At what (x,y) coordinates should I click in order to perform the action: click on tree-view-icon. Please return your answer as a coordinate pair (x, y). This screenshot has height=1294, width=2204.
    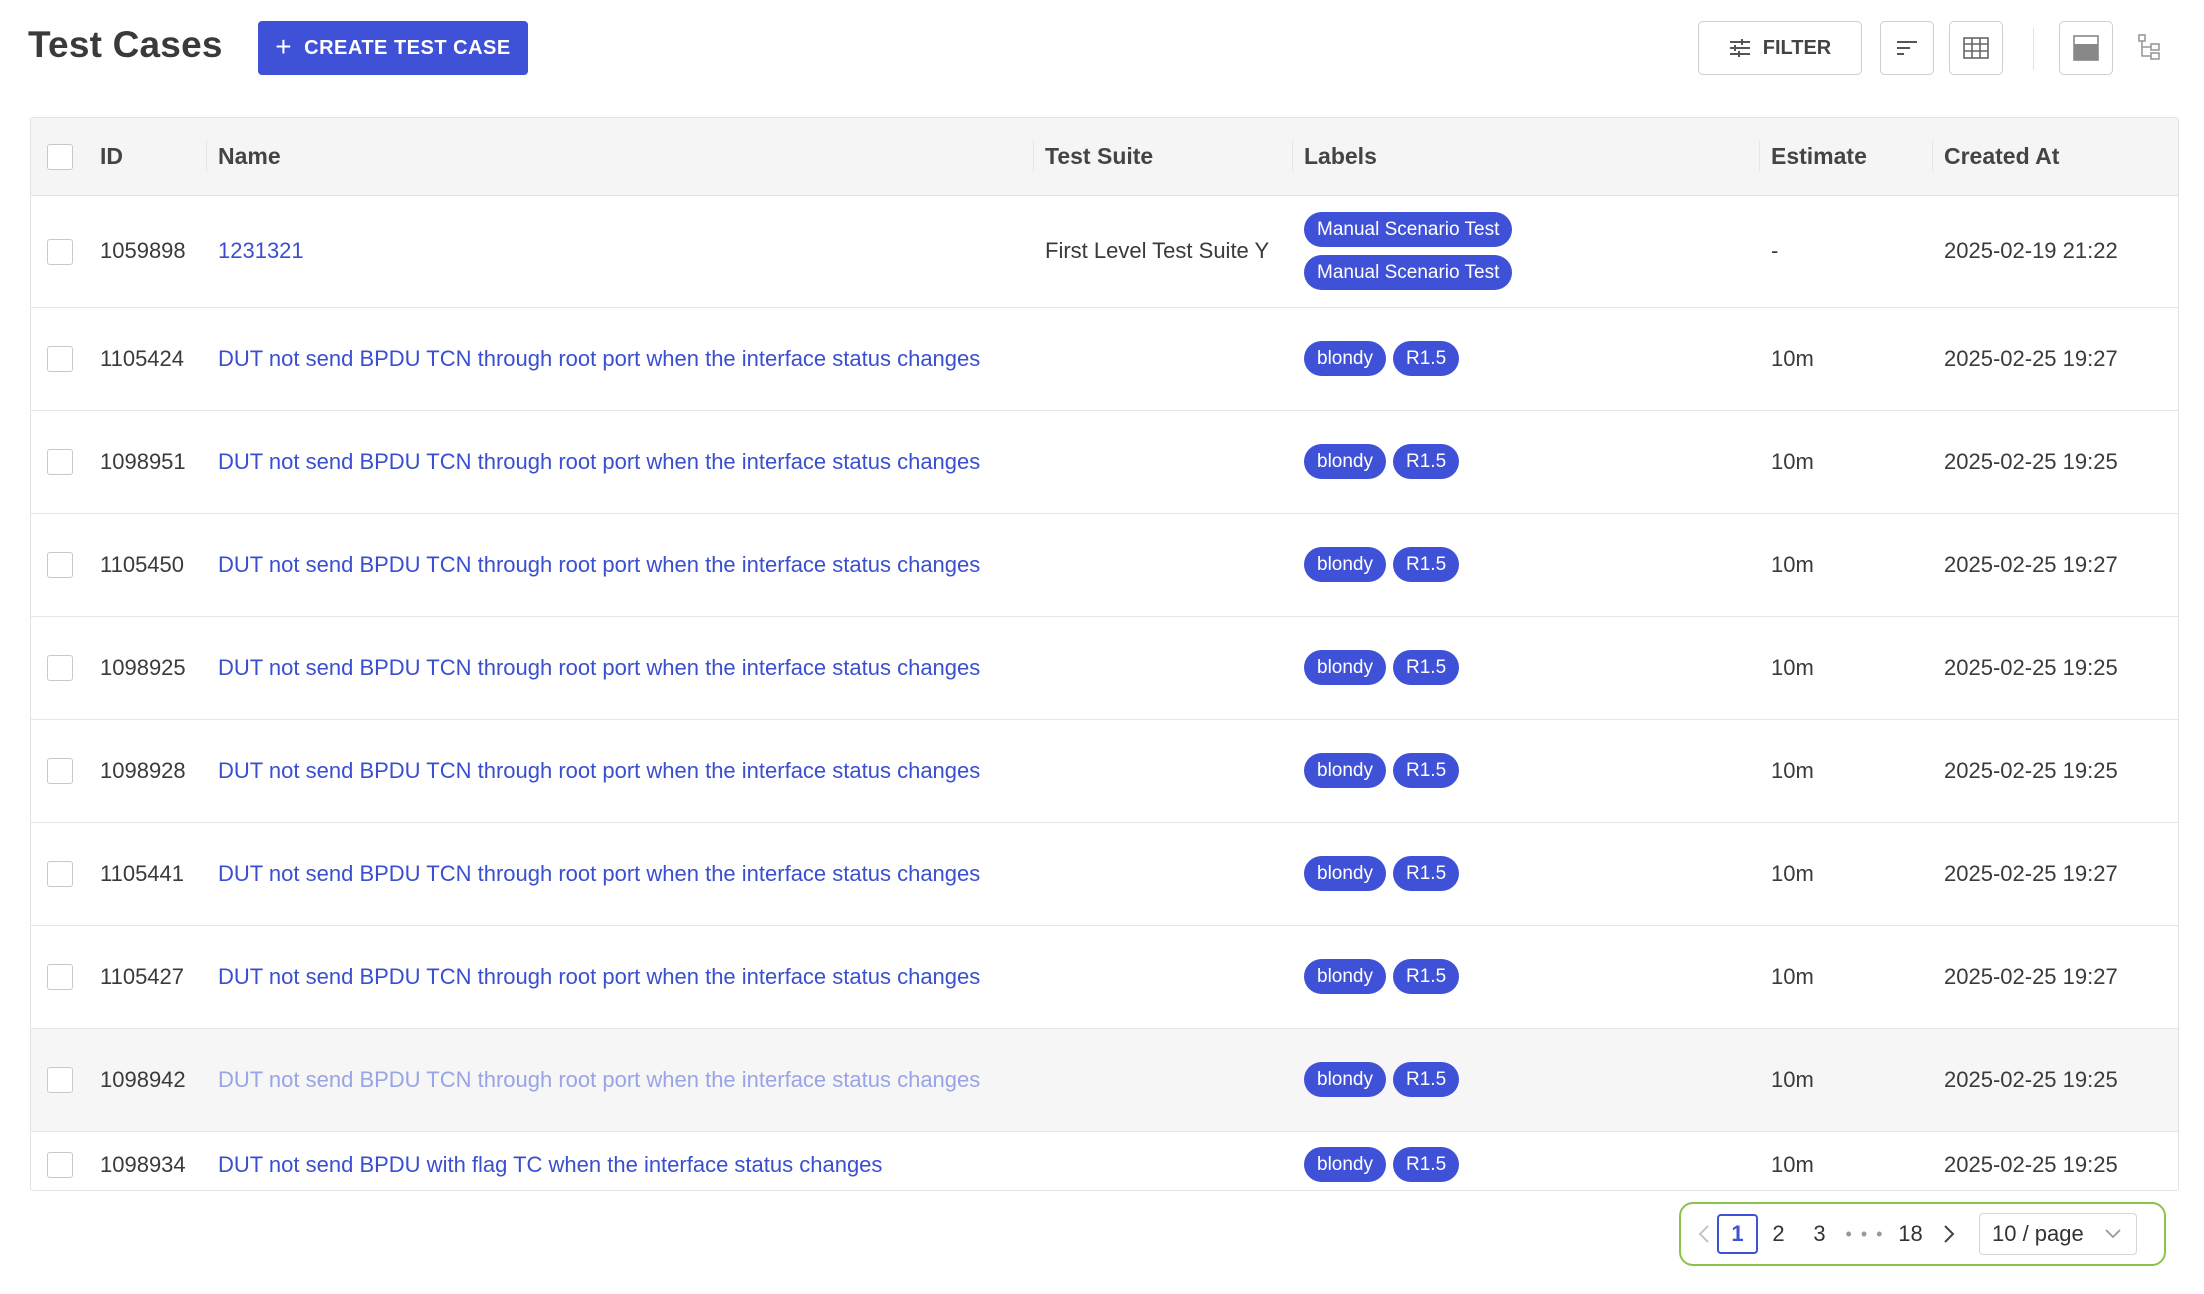
    Looking at the image, I should click on (2149, 47).